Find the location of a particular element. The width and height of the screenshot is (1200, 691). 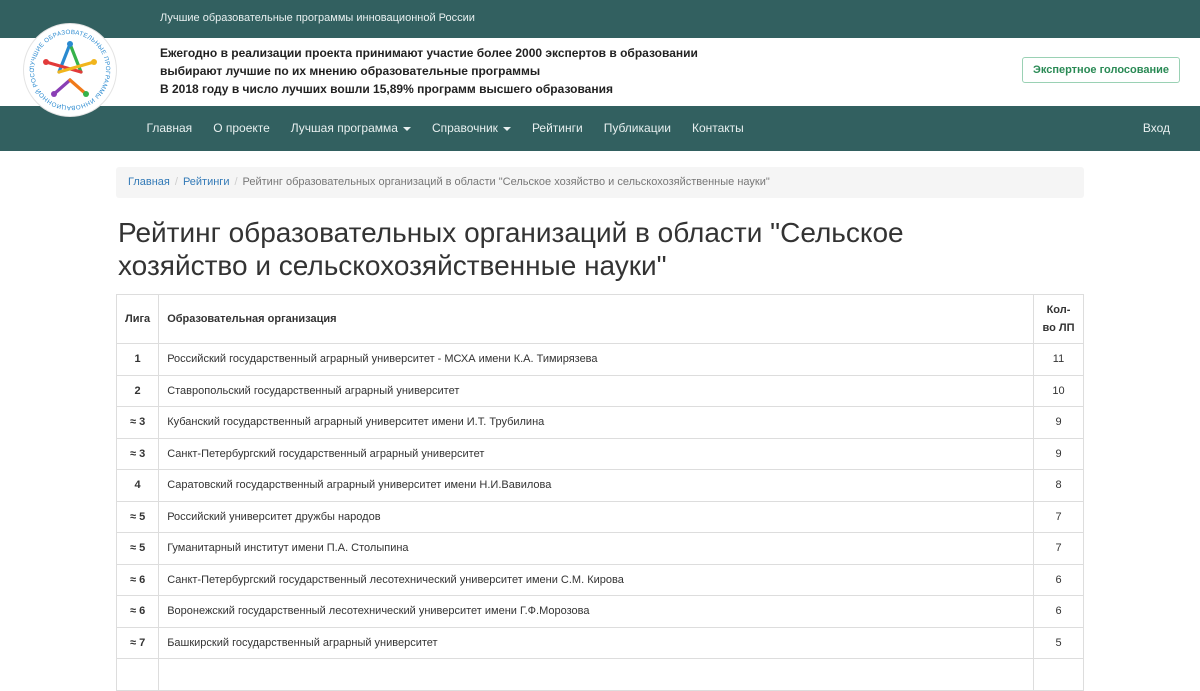

row-league: 4 is located at coordinates (137, 485).